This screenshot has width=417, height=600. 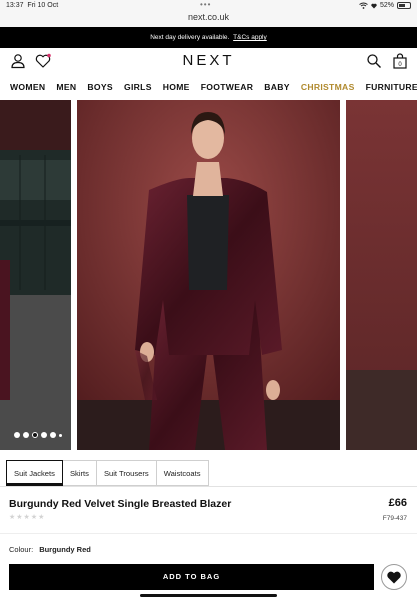 I want to click on nav-item-boys: BOYS, so click(x=100, y=88).